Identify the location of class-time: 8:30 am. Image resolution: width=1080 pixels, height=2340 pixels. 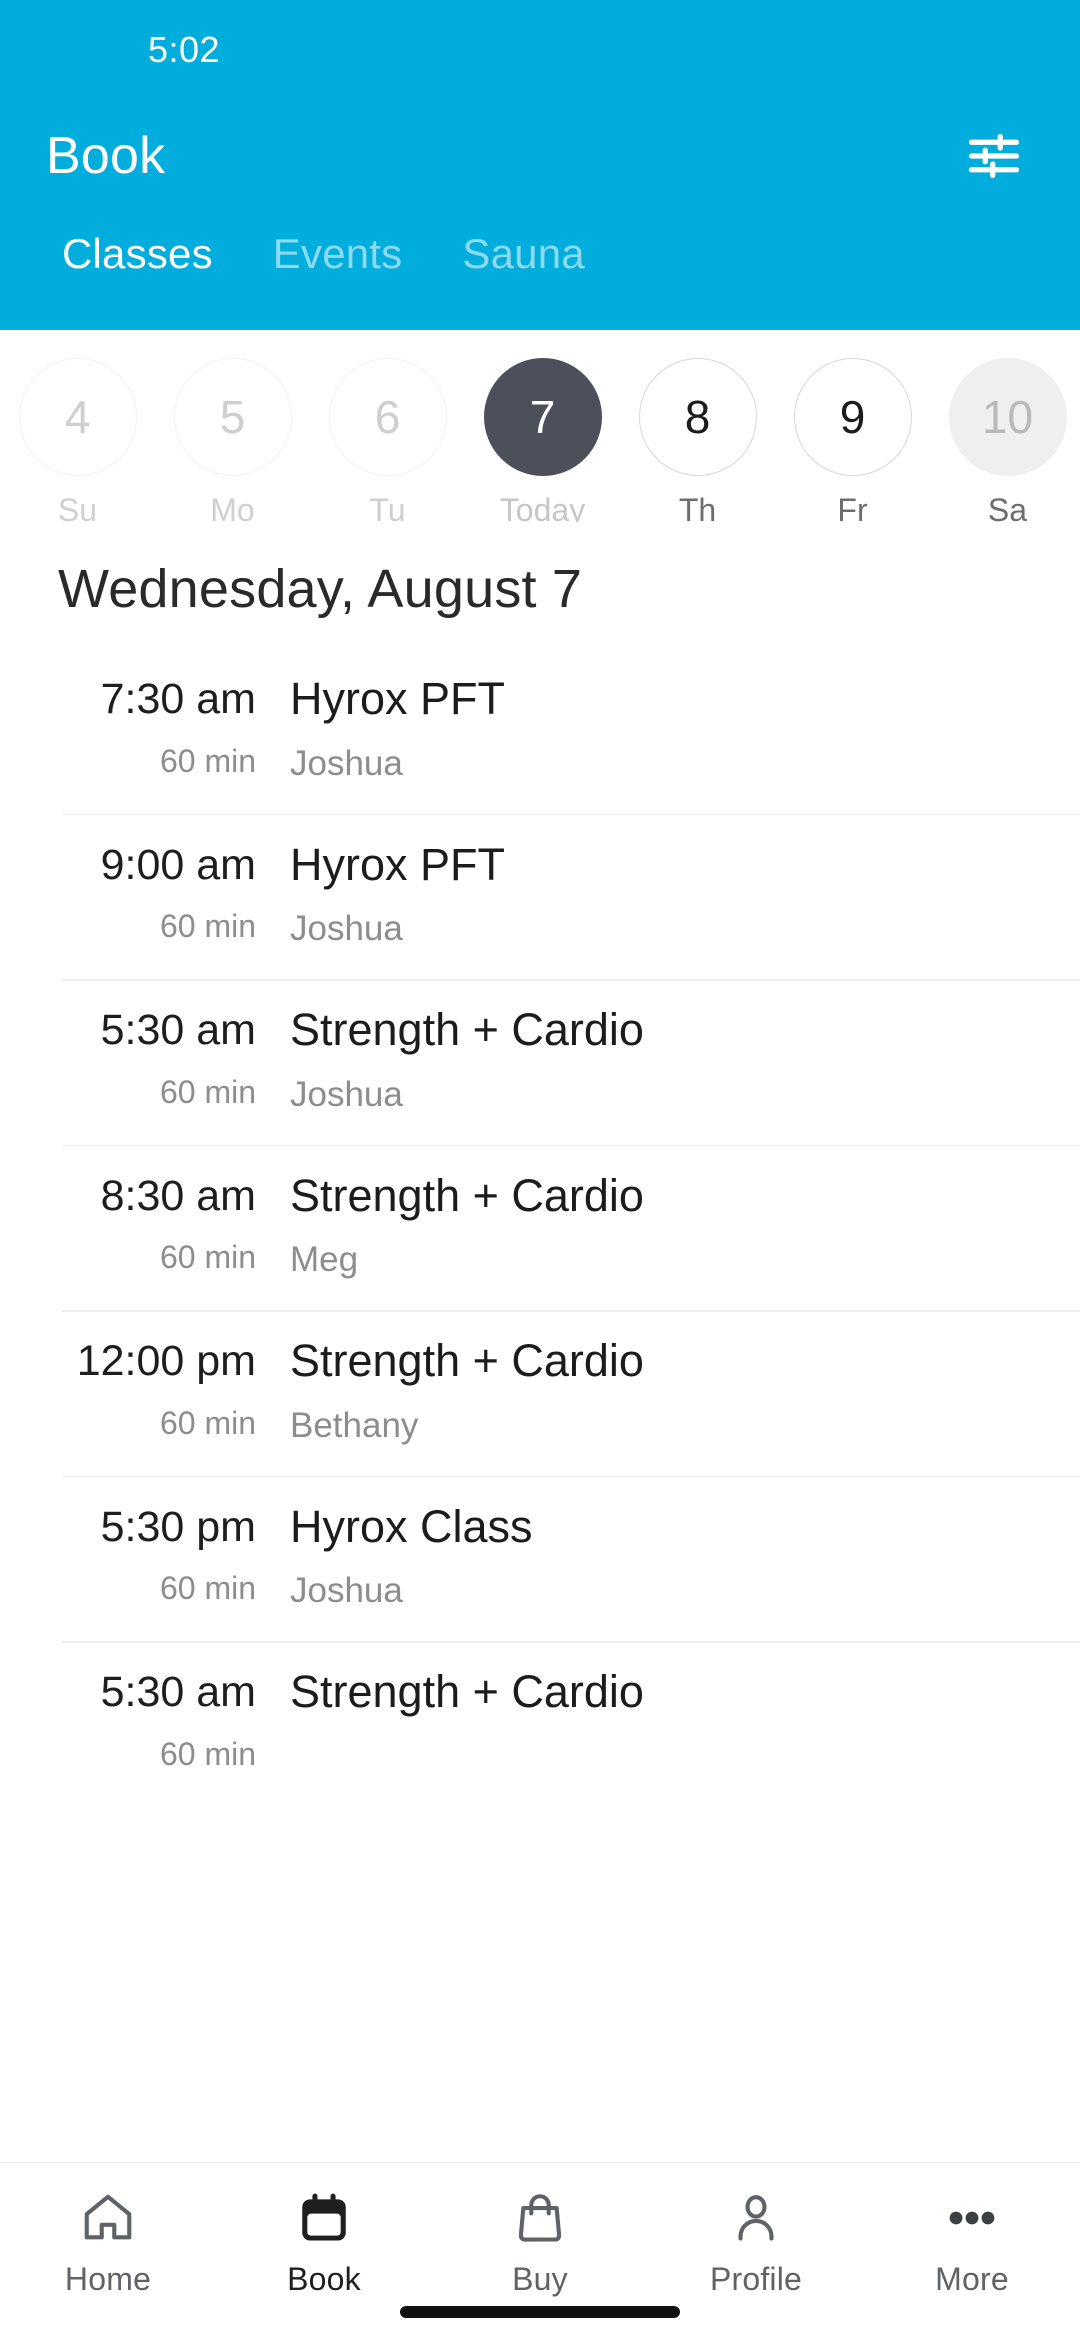
(178, 1195).